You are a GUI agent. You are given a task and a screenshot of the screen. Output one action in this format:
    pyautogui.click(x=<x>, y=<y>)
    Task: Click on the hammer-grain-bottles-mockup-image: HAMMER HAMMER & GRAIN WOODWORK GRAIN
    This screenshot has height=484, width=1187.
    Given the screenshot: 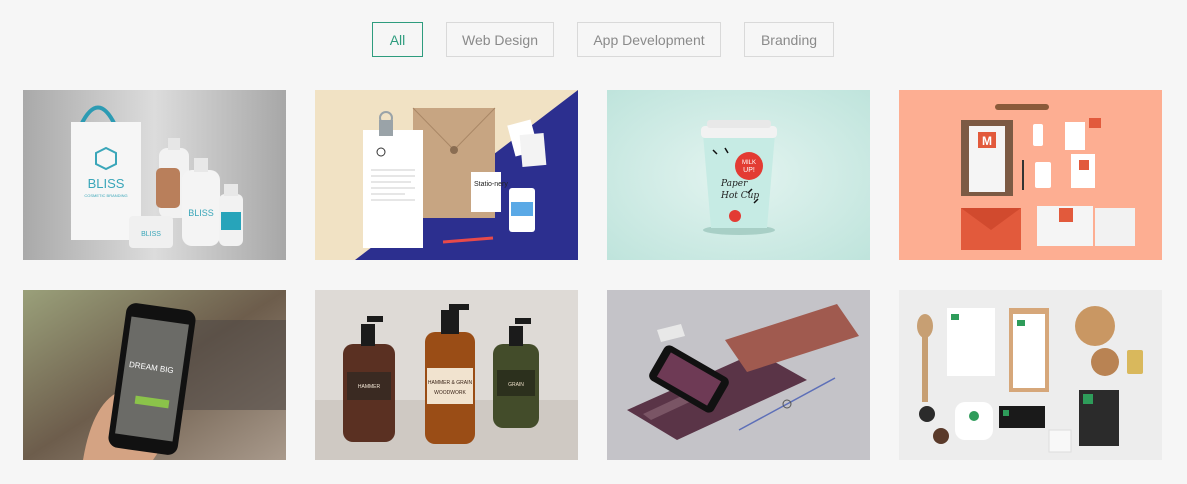 What is the action you would take?
    pyautogui.click(x=446, y=375)
    